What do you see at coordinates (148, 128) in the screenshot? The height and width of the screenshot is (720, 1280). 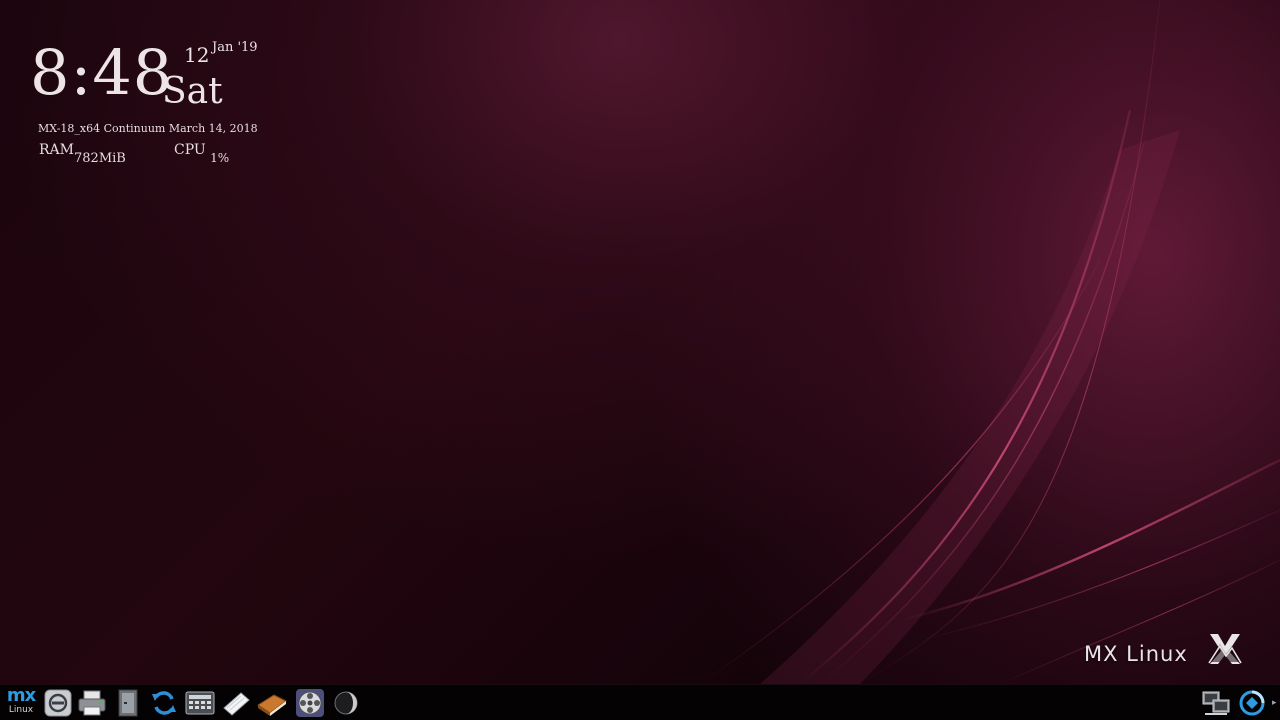 I see `system-info-line: MX-18_x64 Continuum March 14, 2018` at bounding box center [148, 128].